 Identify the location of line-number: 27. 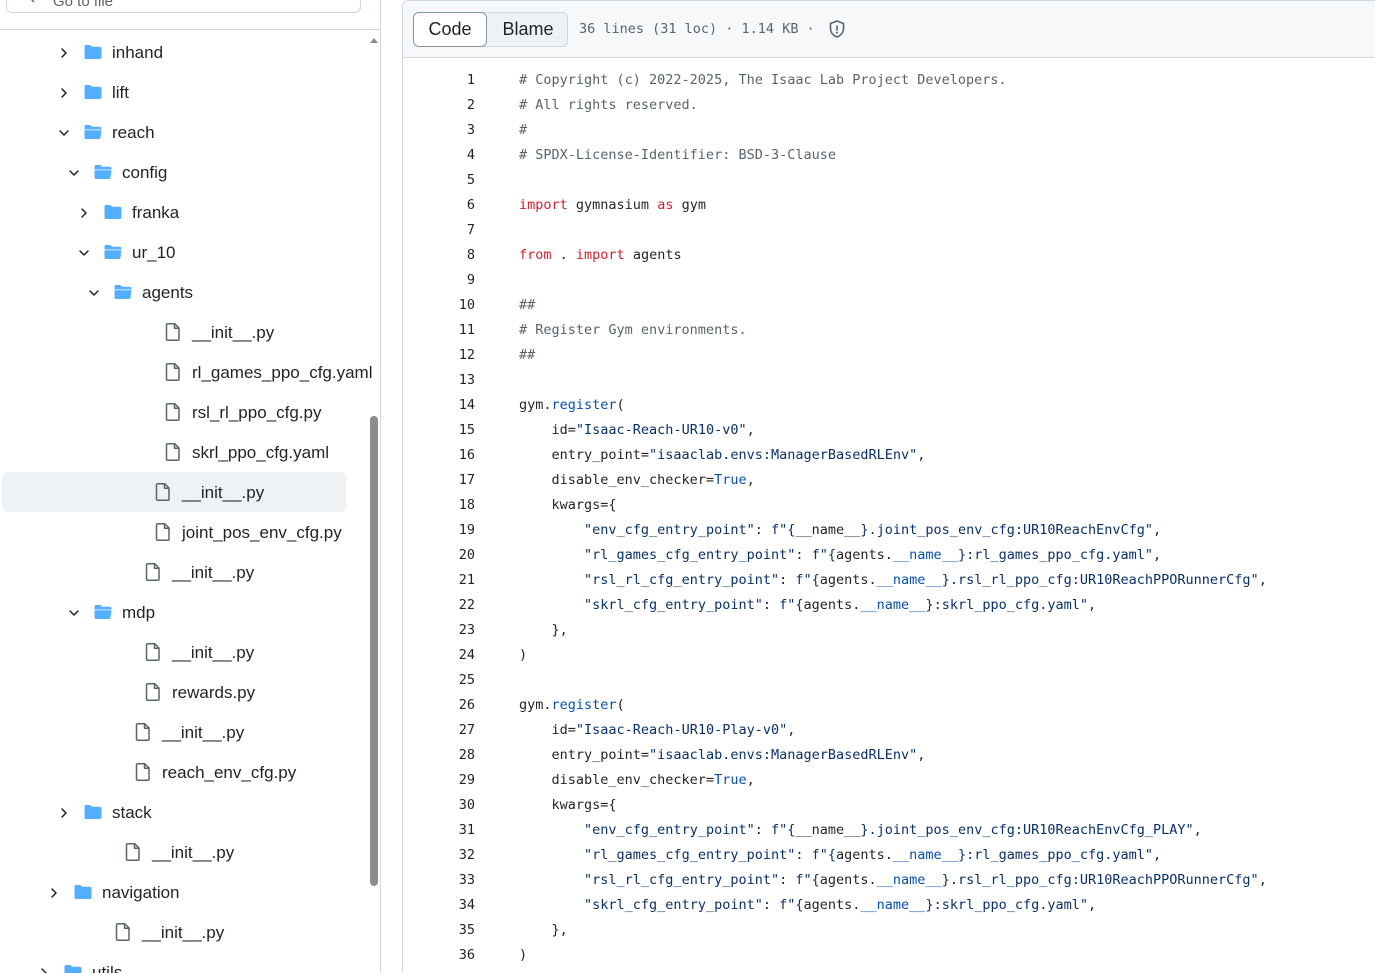
(439, 730).